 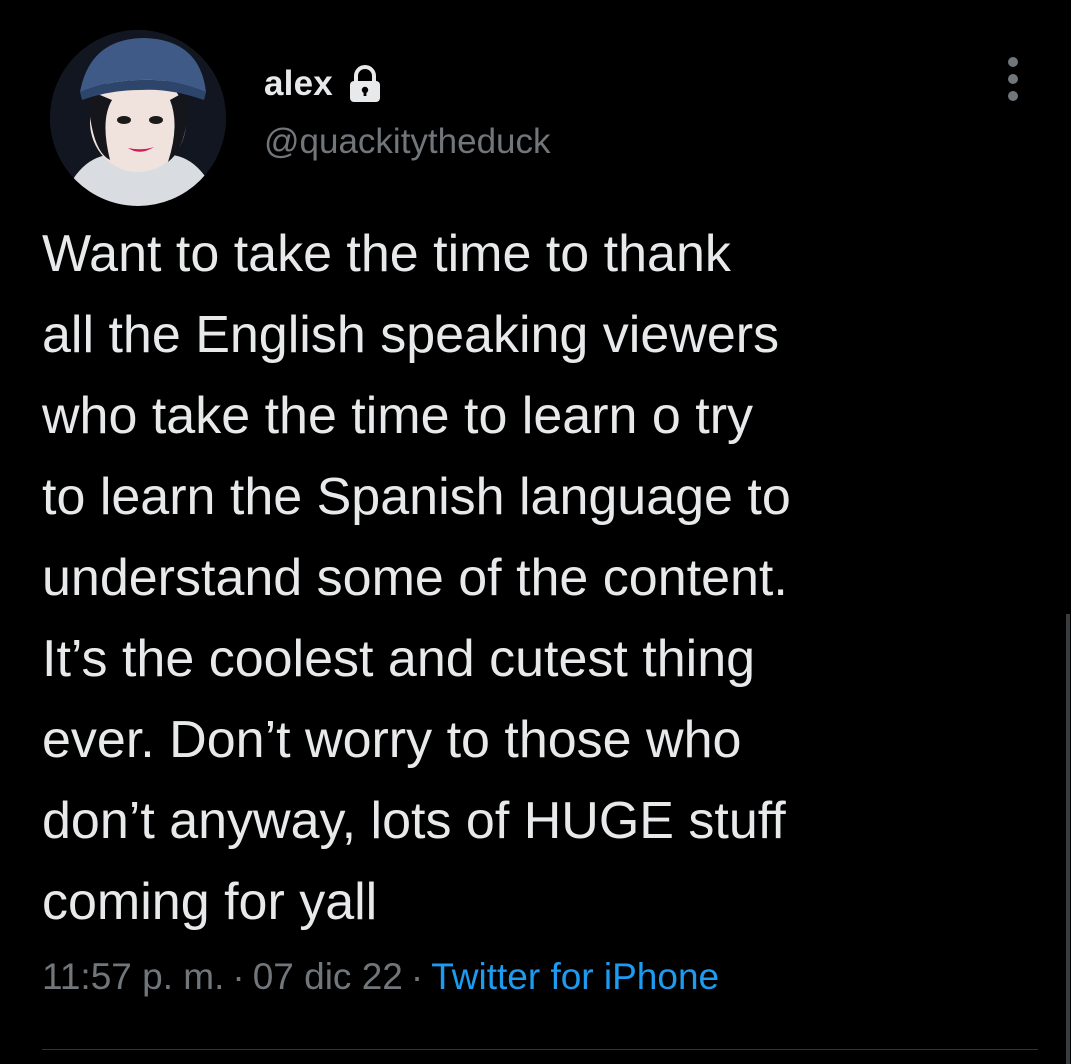 I want to click on more-options-icon, so click(x=1013, y=79).